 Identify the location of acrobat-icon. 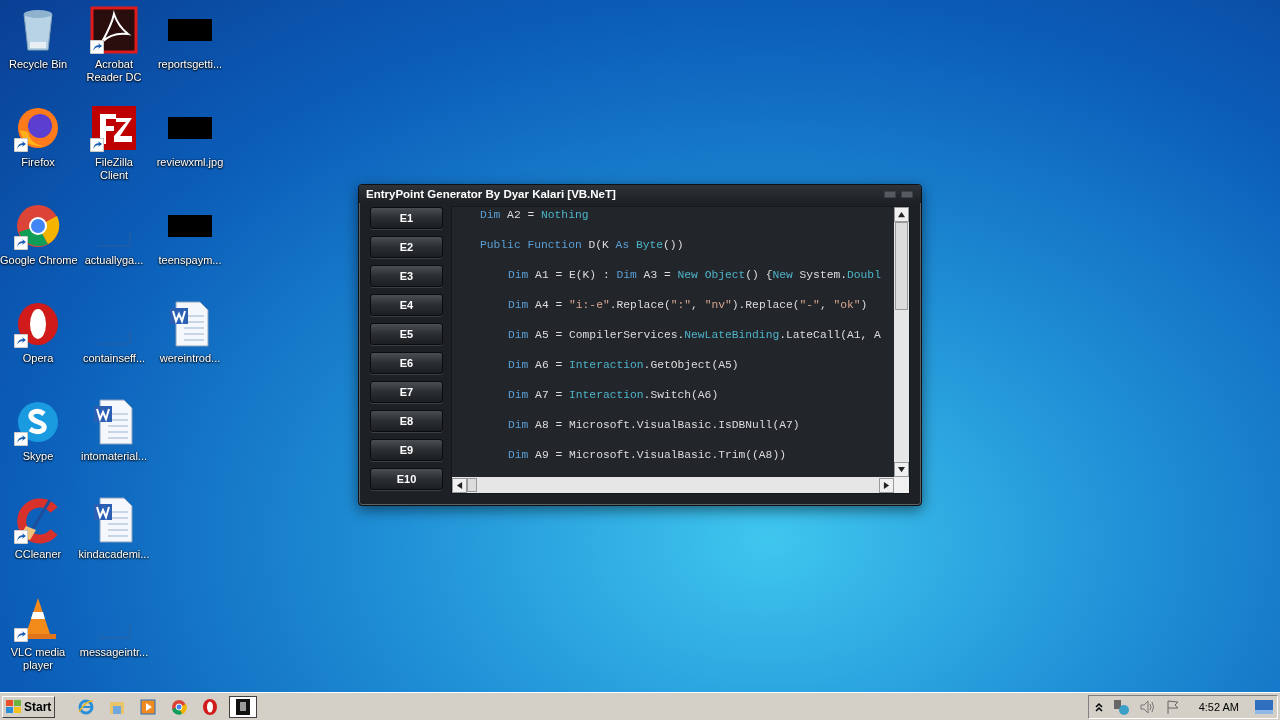
(114, 30).